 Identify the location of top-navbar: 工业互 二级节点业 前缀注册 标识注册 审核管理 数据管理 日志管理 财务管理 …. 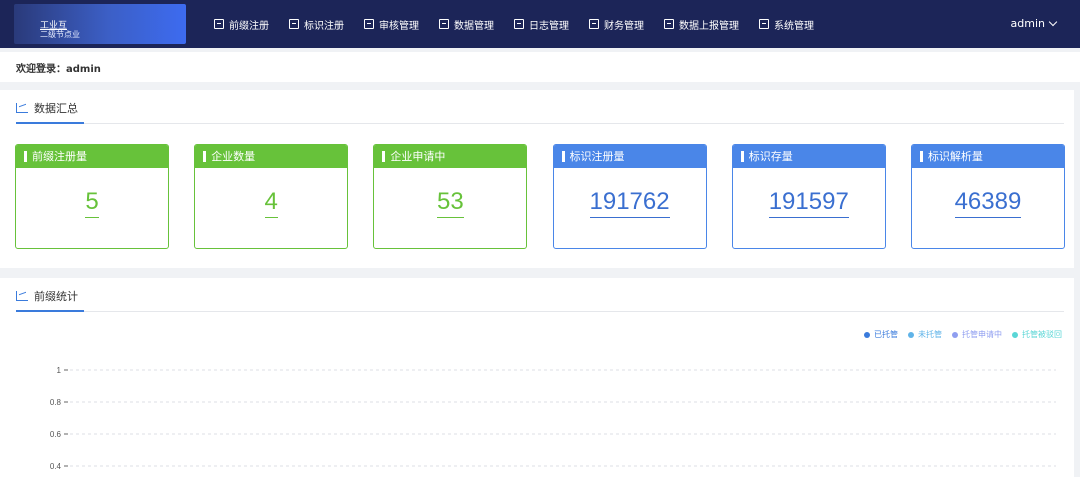
(540, 24).